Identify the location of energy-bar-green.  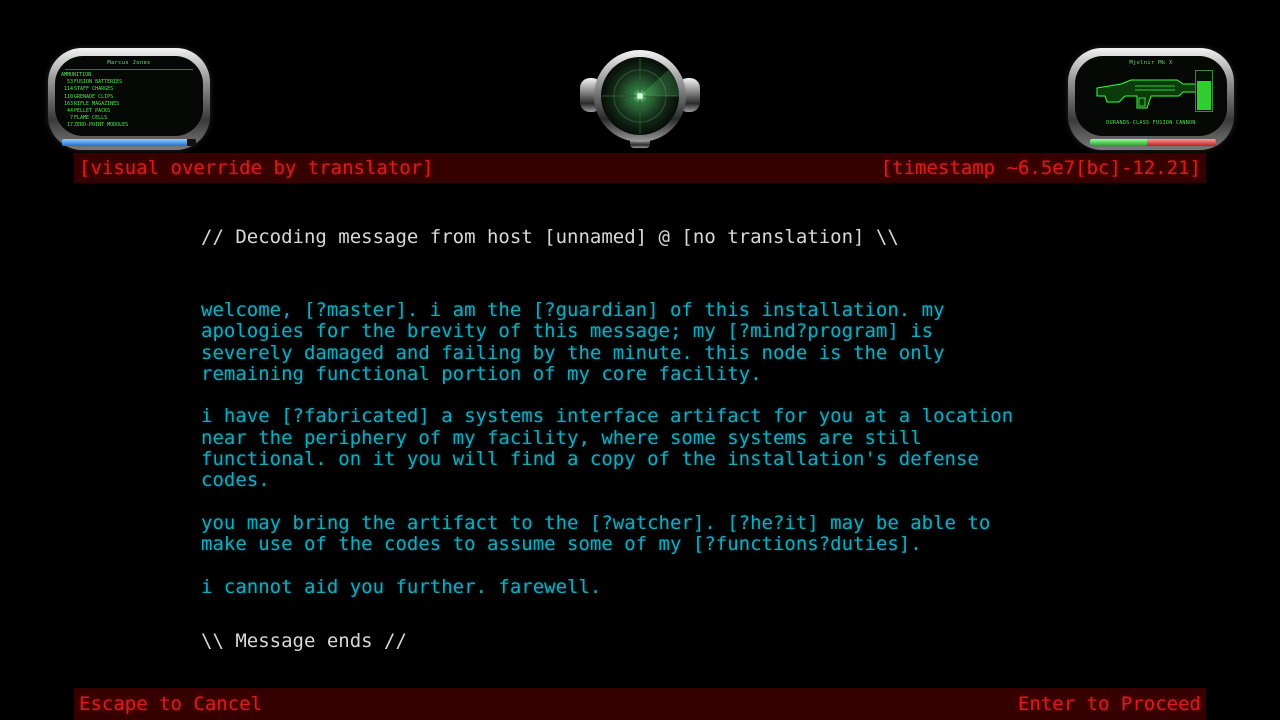
(1118, 142).